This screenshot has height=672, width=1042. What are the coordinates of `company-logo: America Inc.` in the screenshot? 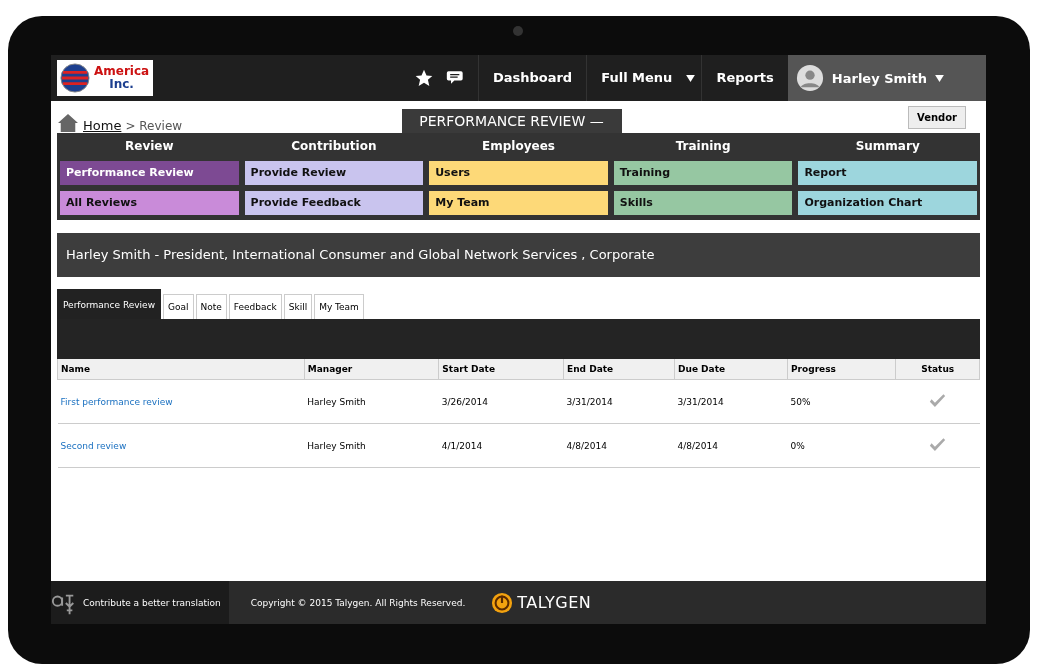 It's located at (105, 78).